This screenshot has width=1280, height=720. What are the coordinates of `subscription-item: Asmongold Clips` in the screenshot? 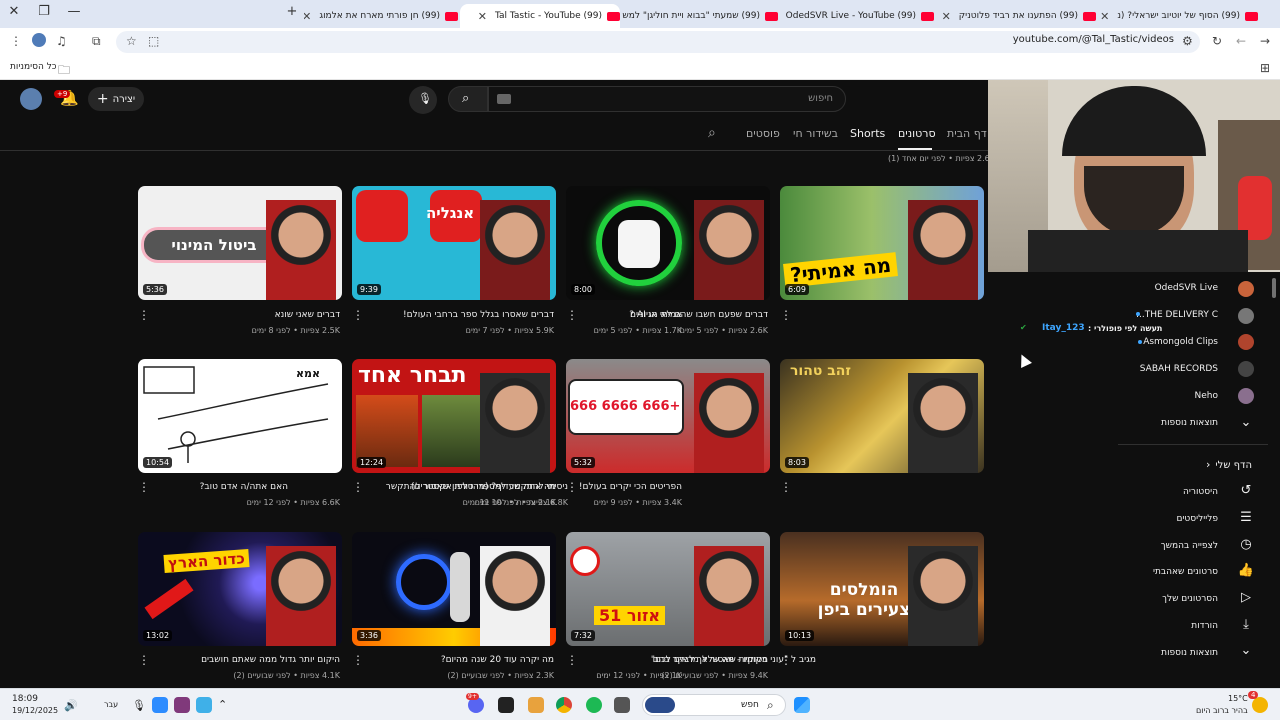 It's located at (1180, 342).